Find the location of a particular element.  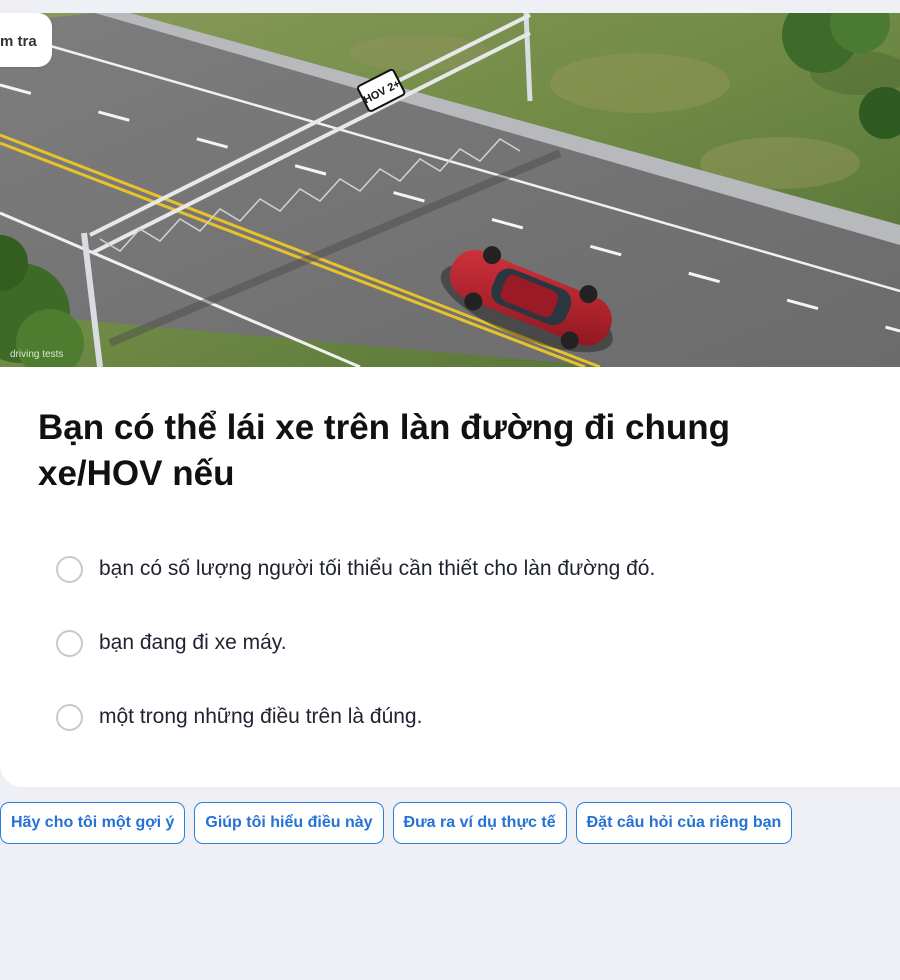

answer-option-3: một trong những điều trên là đúng. is located at coordinates (239, 717).